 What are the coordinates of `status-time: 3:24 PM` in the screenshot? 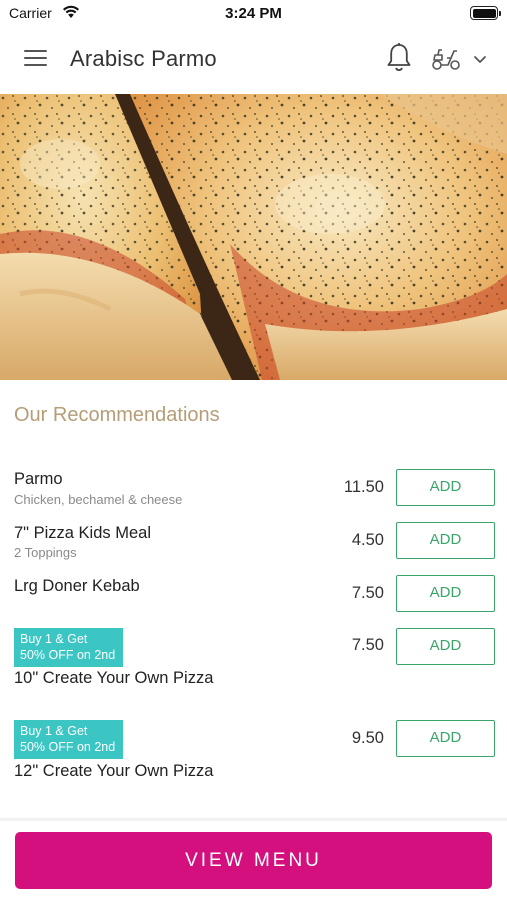 It's located at (253, 13).